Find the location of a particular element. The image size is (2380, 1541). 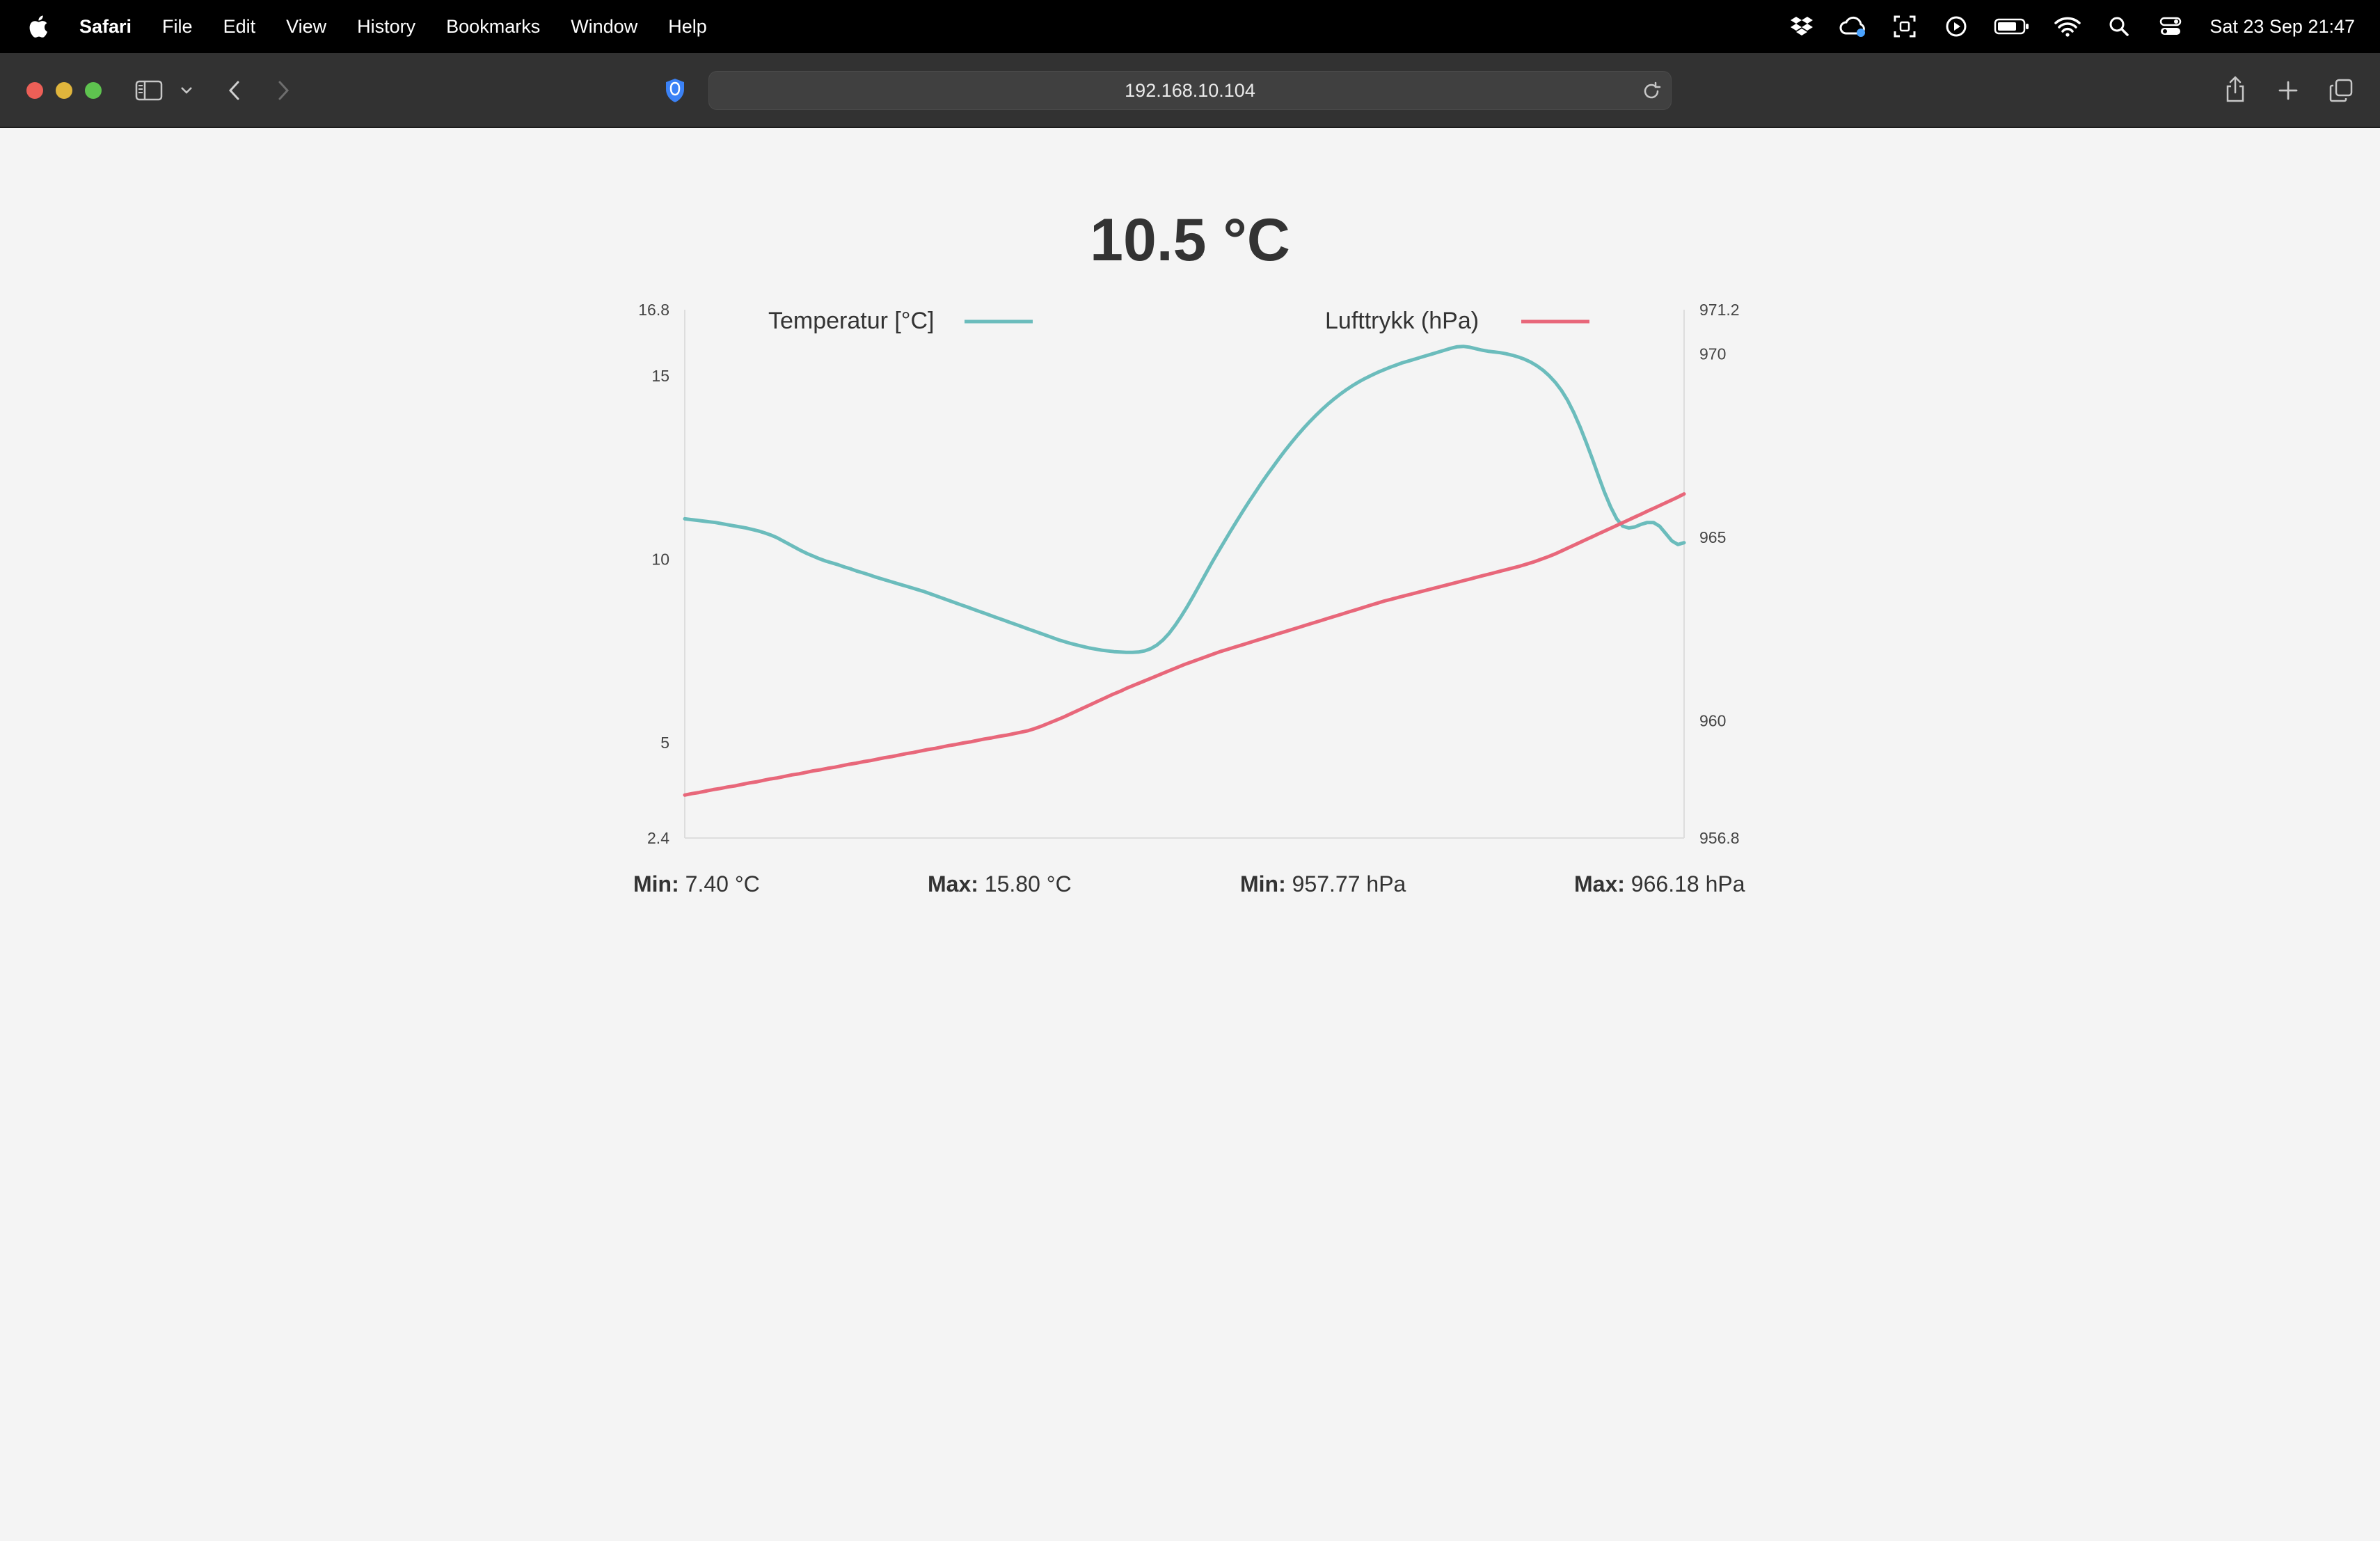

control-center-icon is located at coordinates (2170, 26).